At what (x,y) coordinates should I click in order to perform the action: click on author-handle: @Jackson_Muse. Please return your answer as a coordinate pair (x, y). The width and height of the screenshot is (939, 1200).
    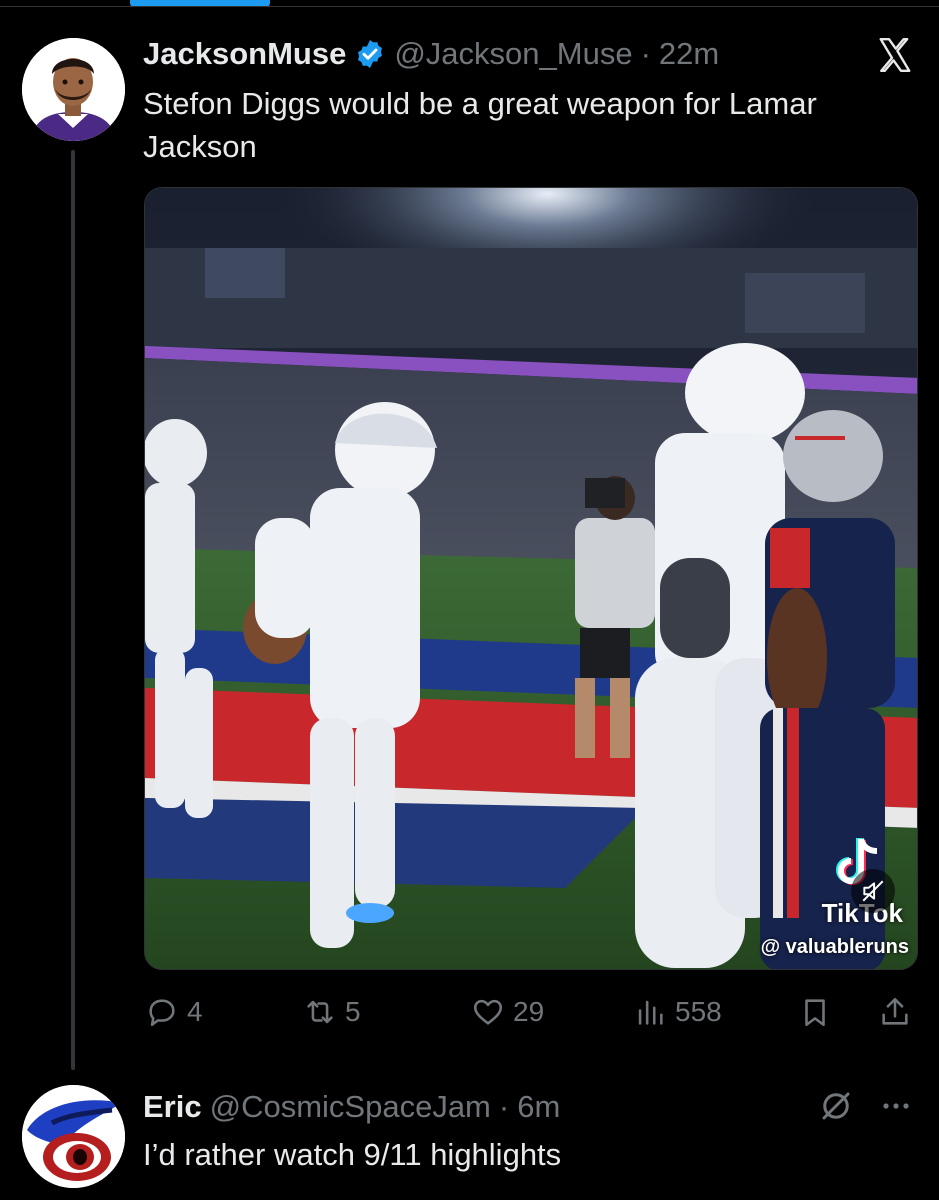
    Looking at the image, I should click on (513, 54).